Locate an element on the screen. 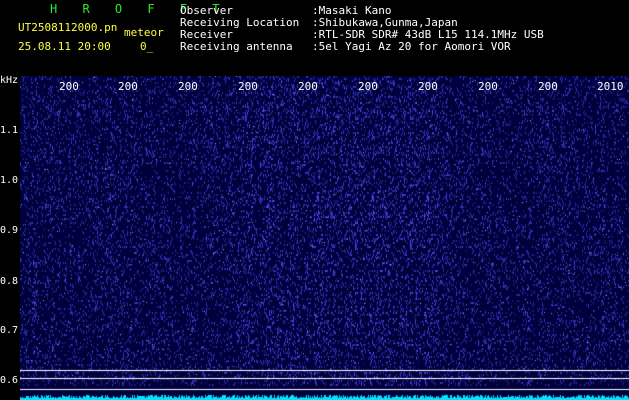 This screenshot has width=629, height=400. y-tick-label: 1.0 is located at coordinates (9, 180).